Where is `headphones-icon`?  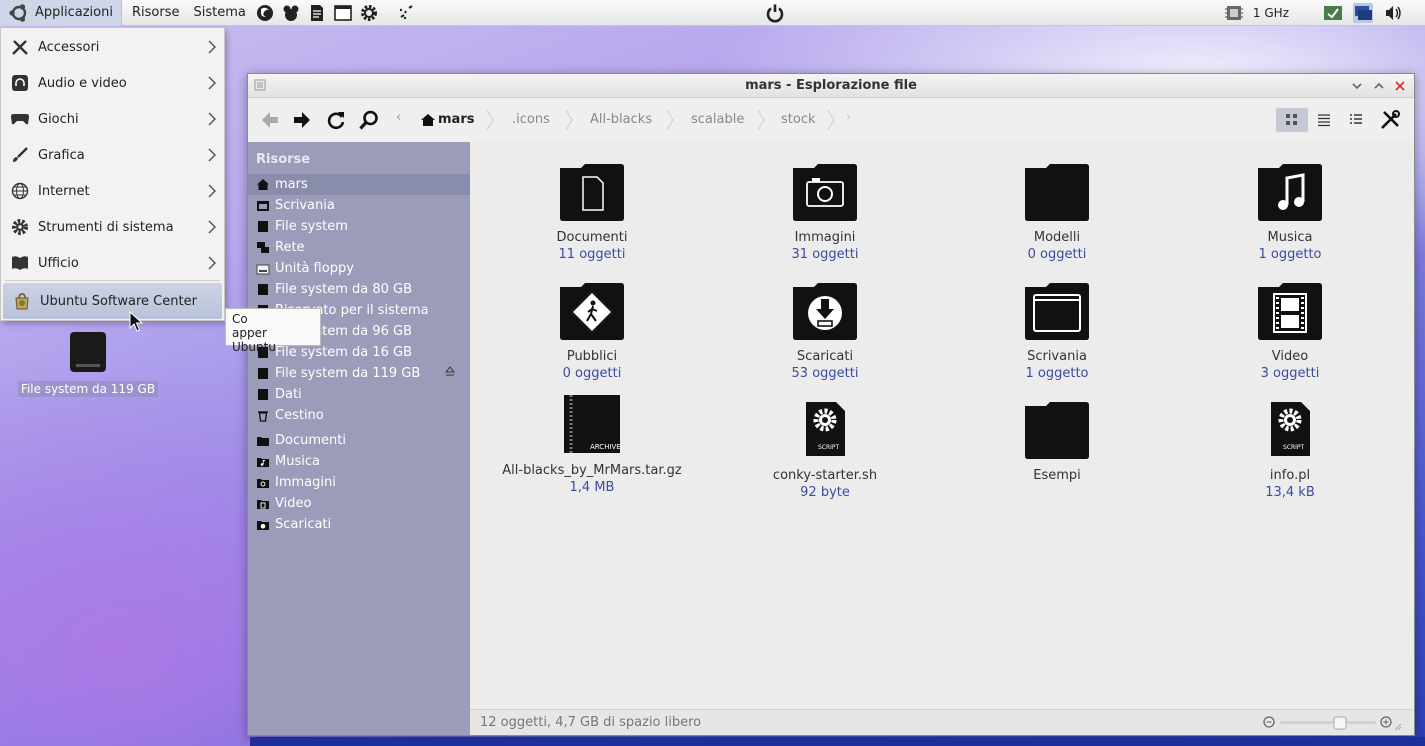
headphones-icon is located at coordinates (20, 83).